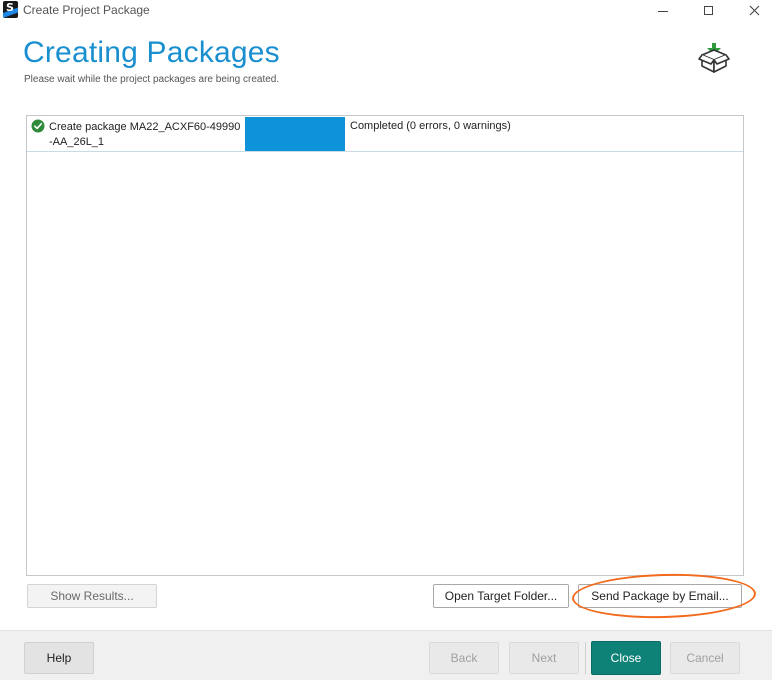  What do you see at coordinates (86, 10) in the screenshot?
I see `window-title: Create Project Package` at bounding box center [86, 10].